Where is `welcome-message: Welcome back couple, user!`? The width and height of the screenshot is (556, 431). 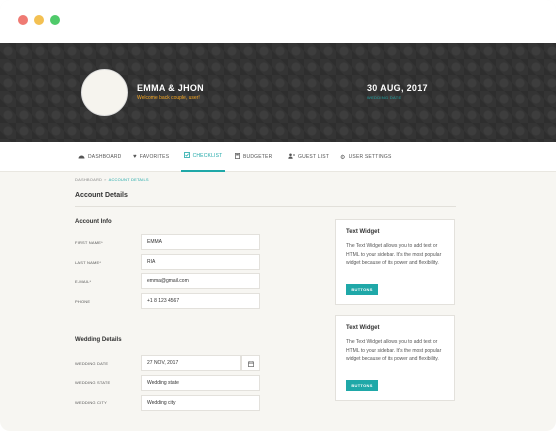 welcome-message: Welcome back couple, user! is located at coordinates (168, 98).